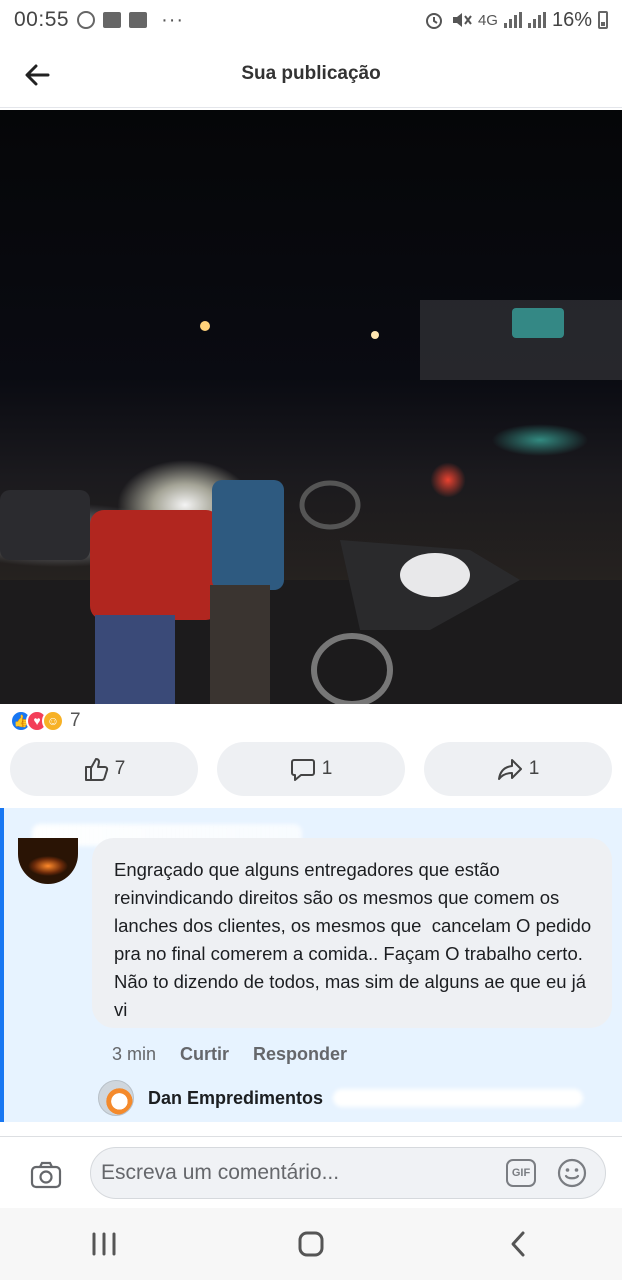  I want to click on commenter-avatar, so click(48, 861).